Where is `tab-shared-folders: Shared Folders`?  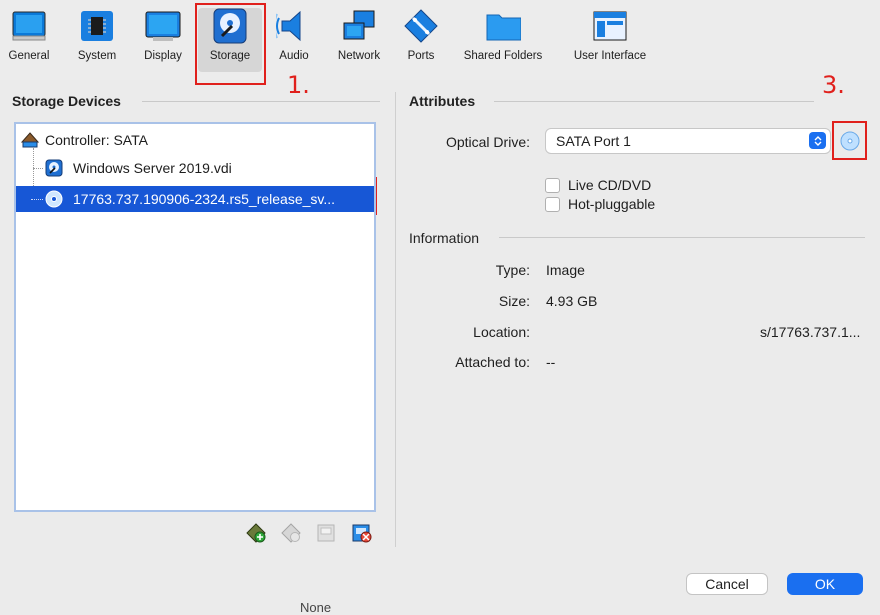
tab-shared-folders: Shared Folders is located at coordinates (503, 40).